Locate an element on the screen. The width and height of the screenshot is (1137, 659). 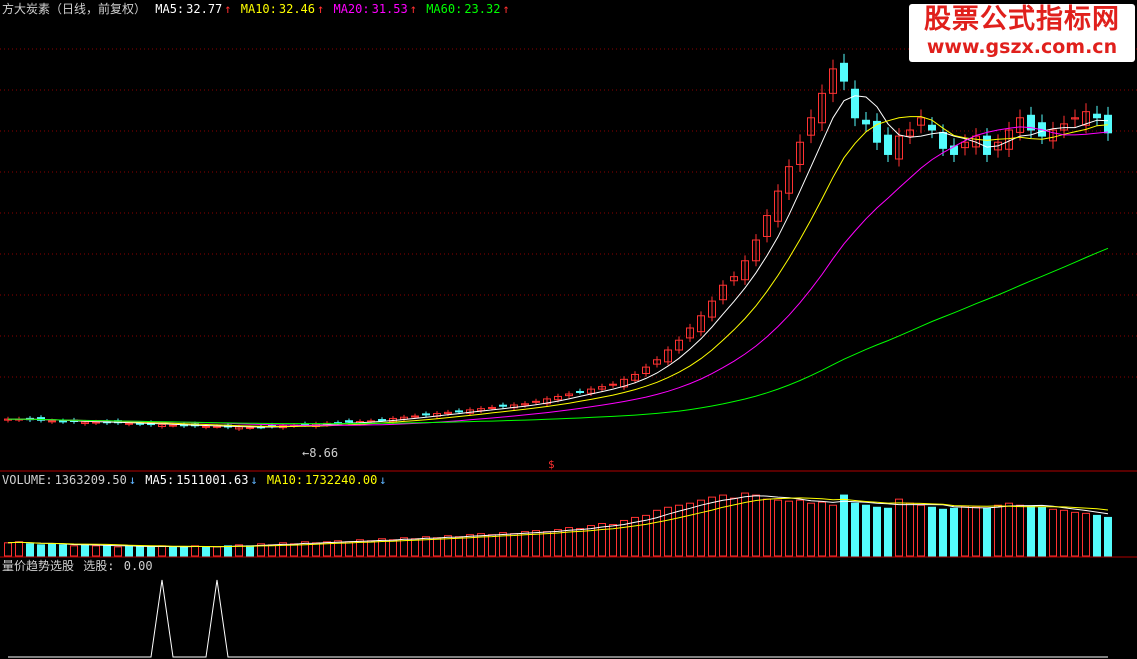
watermark-logo: 股票公式指标网 www.gszx.com.cn is located at coordinates (1022, 33).